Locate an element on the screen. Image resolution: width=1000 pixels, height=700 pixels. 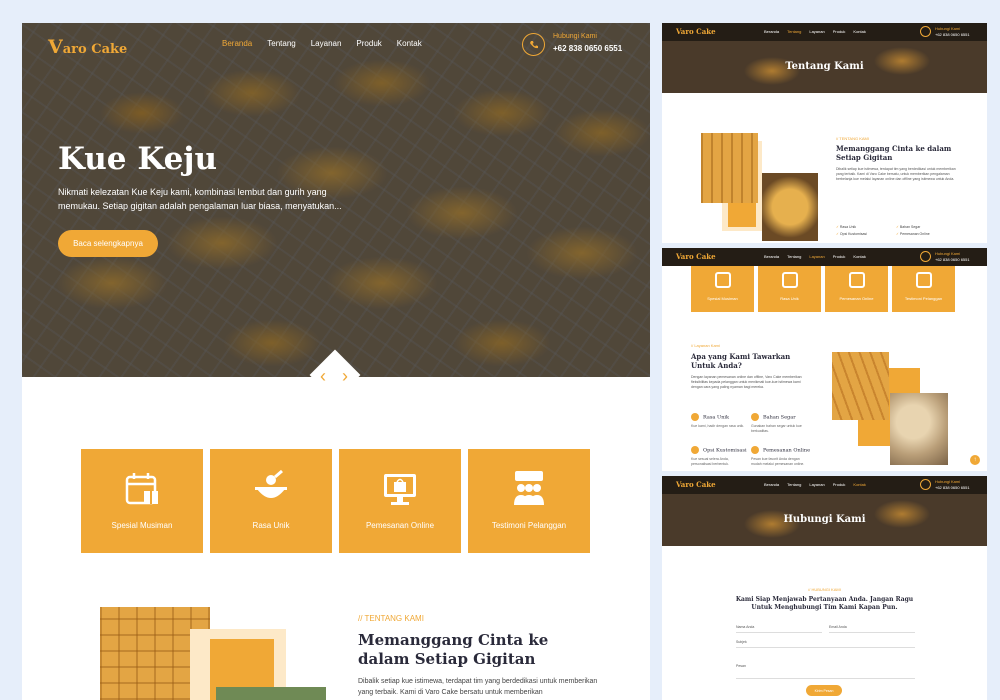
about-title: Memanggang Cinta ke dalam Setiap Gigitan is located at coordinates (453, 649).